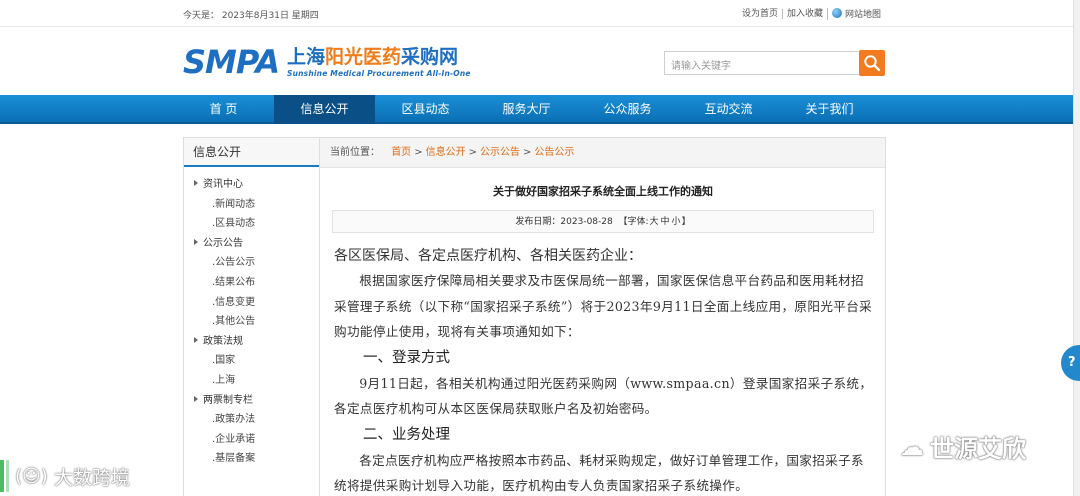 The width and height of the screenshot is (1080, 496). What do you see at coordinates (223, 184) in the screenshot?
I see `sidebar-item-label: 资讯中心` at bounding box center [223, 184].